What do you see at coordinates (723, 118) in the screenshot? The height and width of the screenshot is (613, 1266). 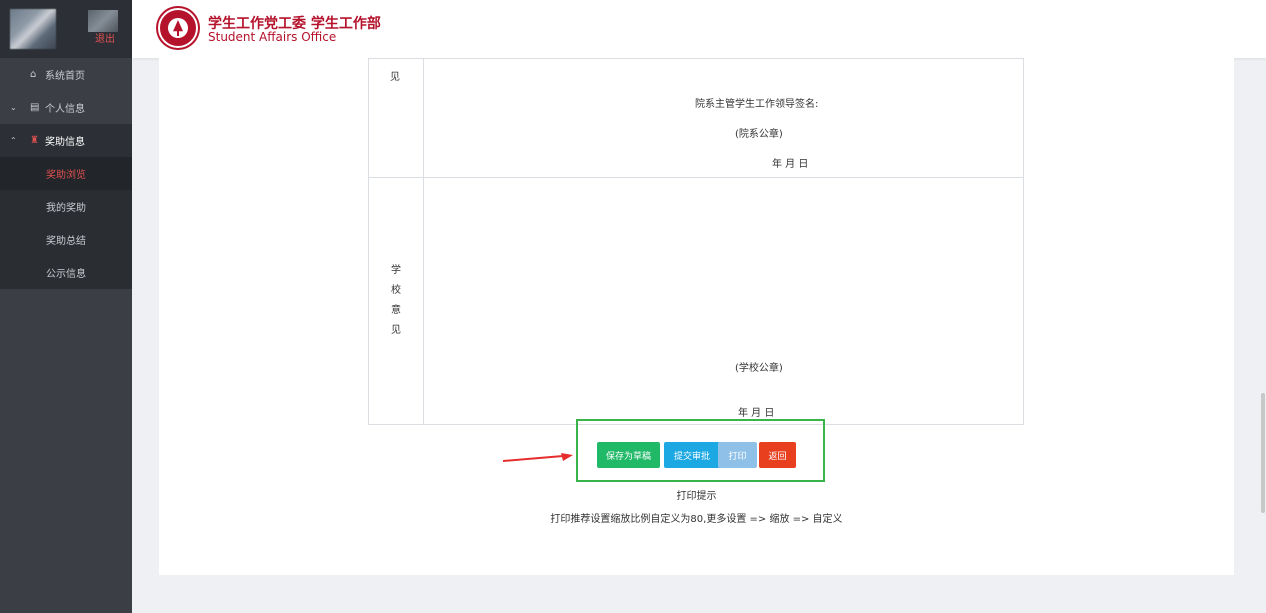 I see `dept-opinion-cell: 院系主管学生工作领导签名: (院系公章) 年 月 日` at bounding box center [723, 118].